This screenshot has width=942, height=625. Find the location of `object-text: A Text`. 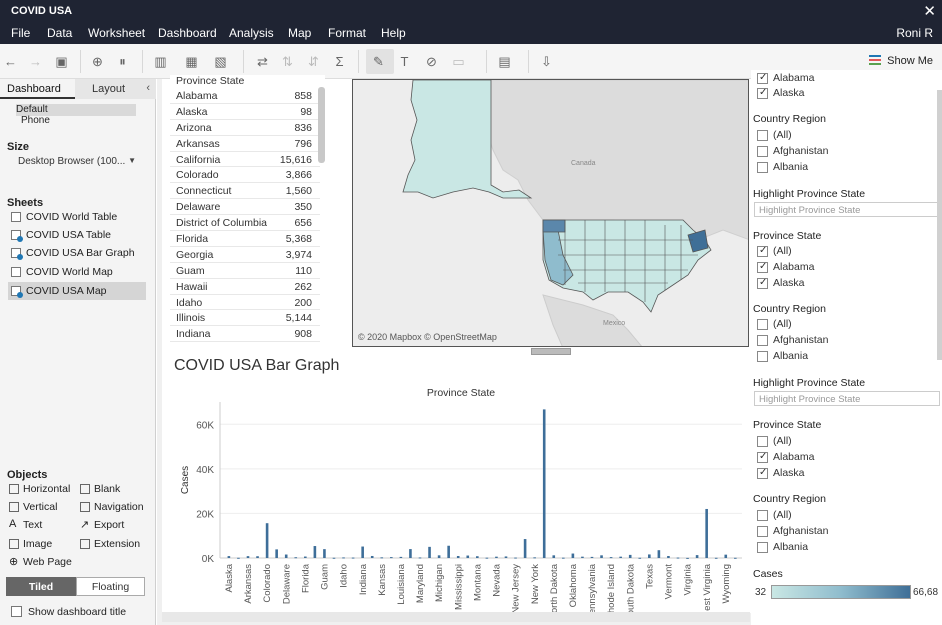

object-text: A Text is located at coordinates (24, 525).